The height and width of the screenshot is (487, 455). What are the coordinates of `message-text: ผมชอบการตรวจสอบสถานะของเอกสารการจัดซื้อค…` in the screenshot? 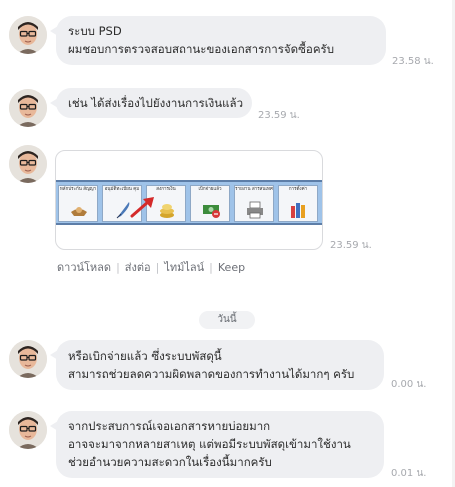 It's located at (201, 49).